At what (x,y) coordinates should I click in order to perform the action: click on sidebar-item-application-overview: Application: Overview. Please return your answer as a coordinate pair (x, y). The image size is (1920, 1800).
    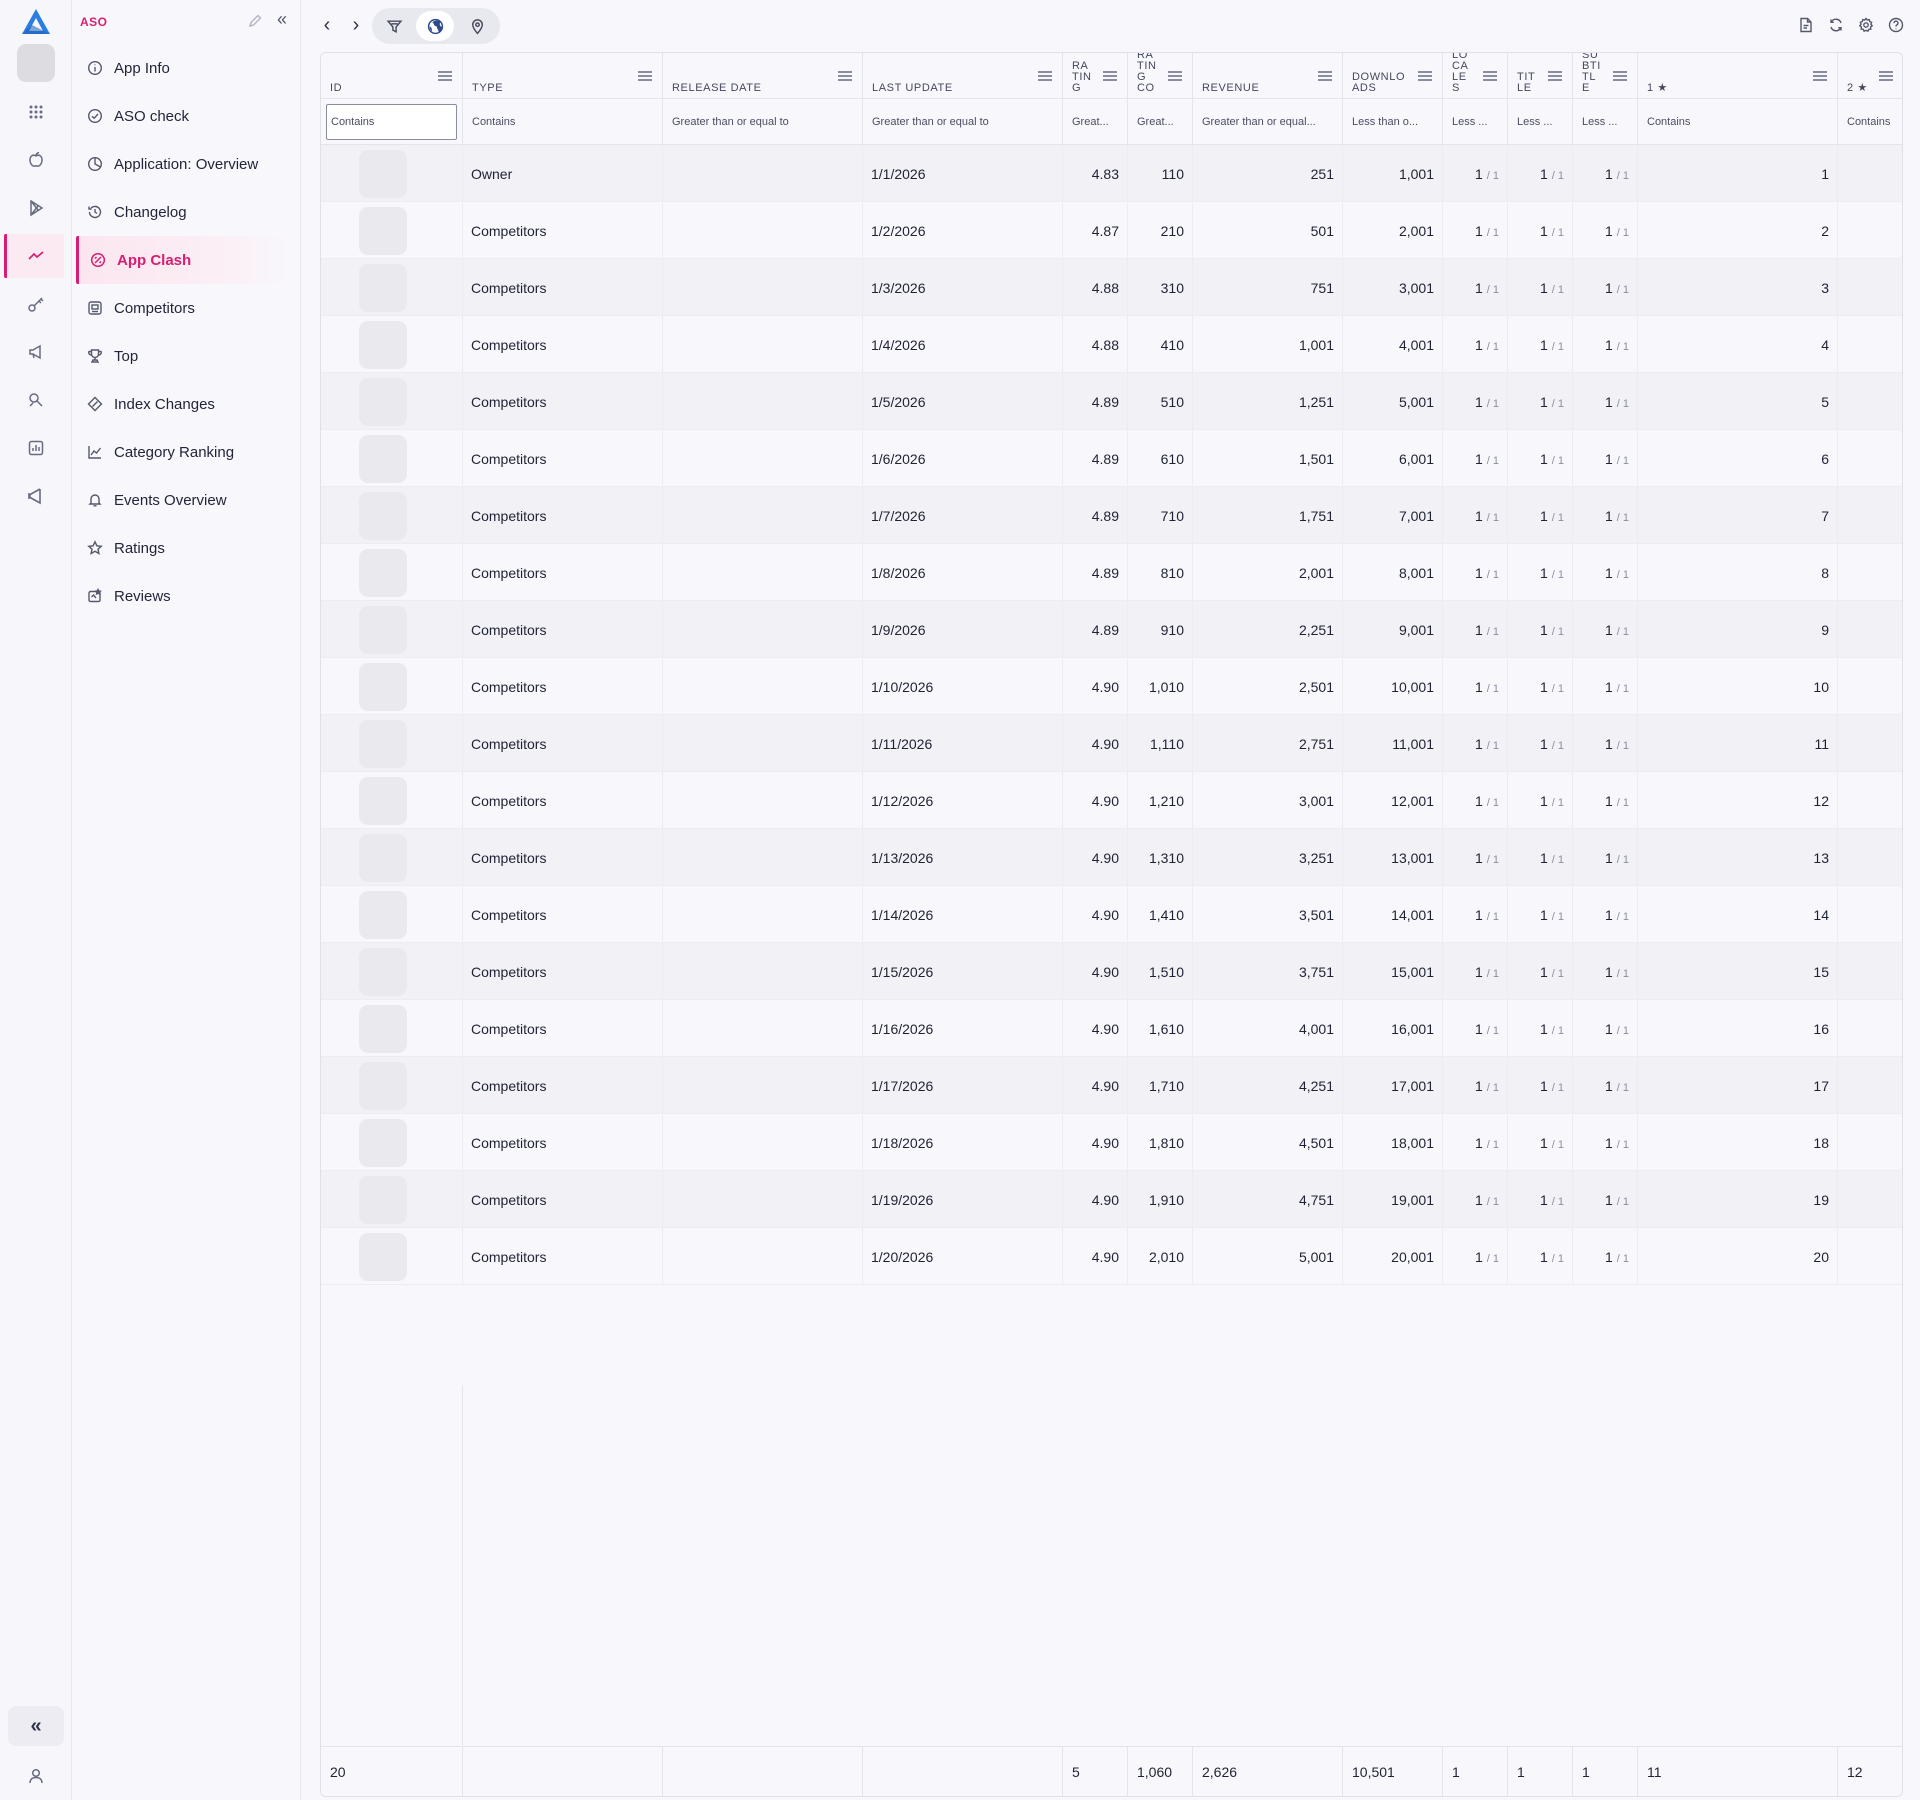
    Looking at the image, I should click on (187, 164).